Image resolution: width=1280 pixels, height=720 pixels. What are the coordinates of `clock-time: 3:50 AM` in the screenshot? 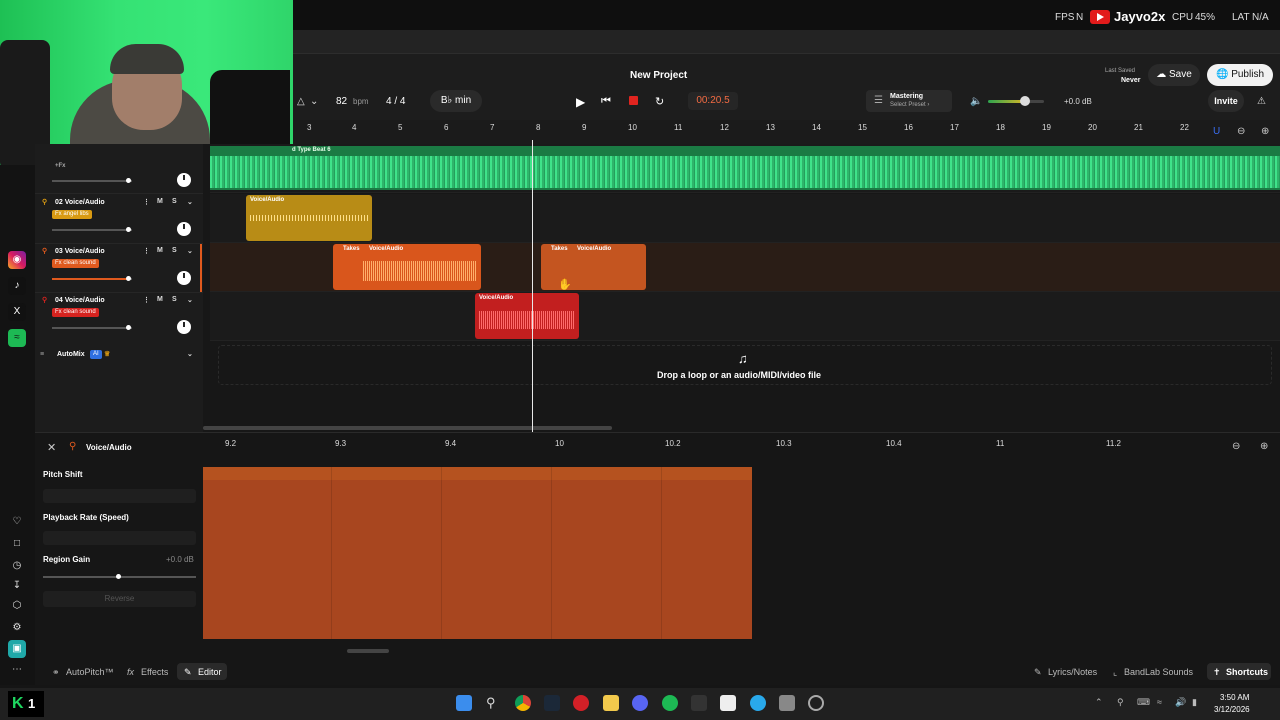 It's located at (1234, 697).